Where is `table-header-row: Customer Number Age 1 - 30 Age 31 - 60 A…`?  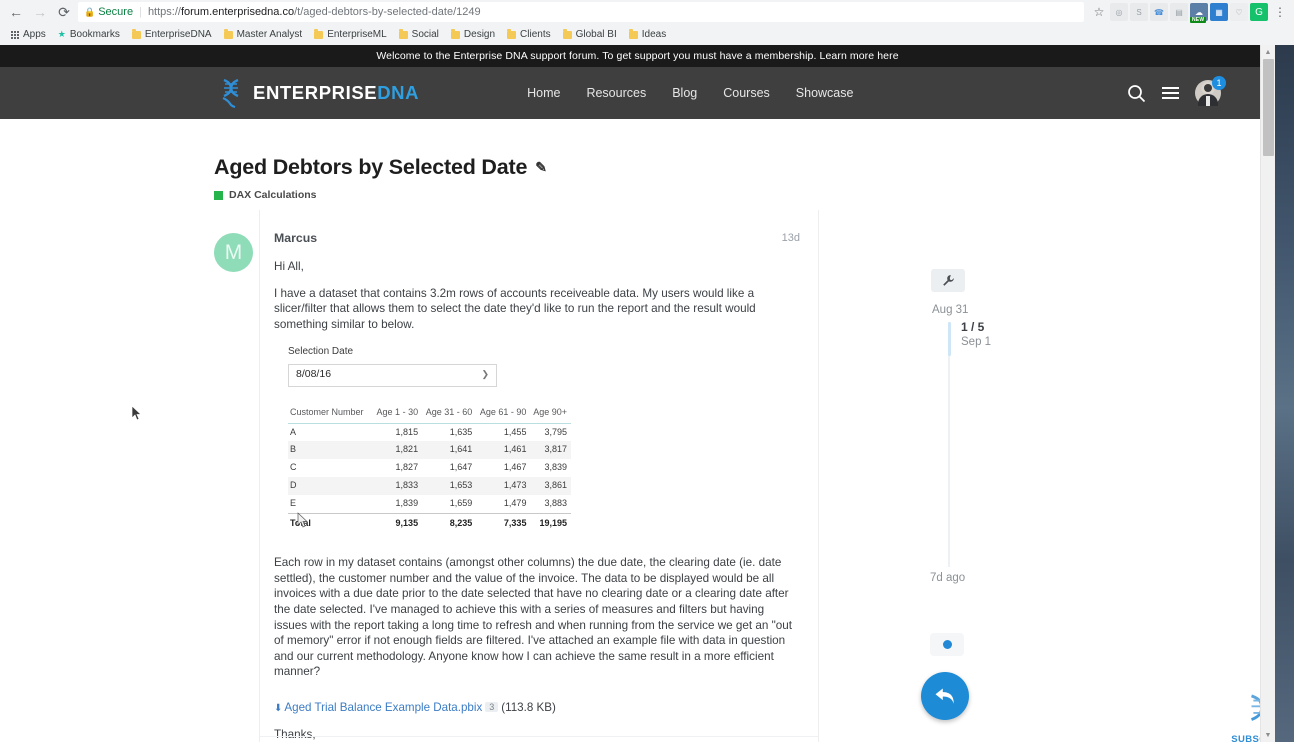
table-header-row: Customer Number Age 1 - 30 Age 31 - 60 A… is located at coordinates (429, 415).